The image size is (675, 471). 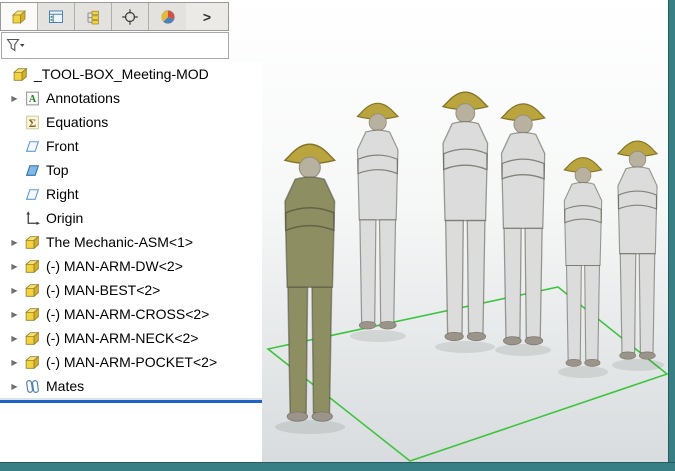 What do you see at coordinates (128, 314) in the screenshot?
I see `tree-item-label: (-) MAN-ARM-CROSS<2>` at bounding box center [128, 314].